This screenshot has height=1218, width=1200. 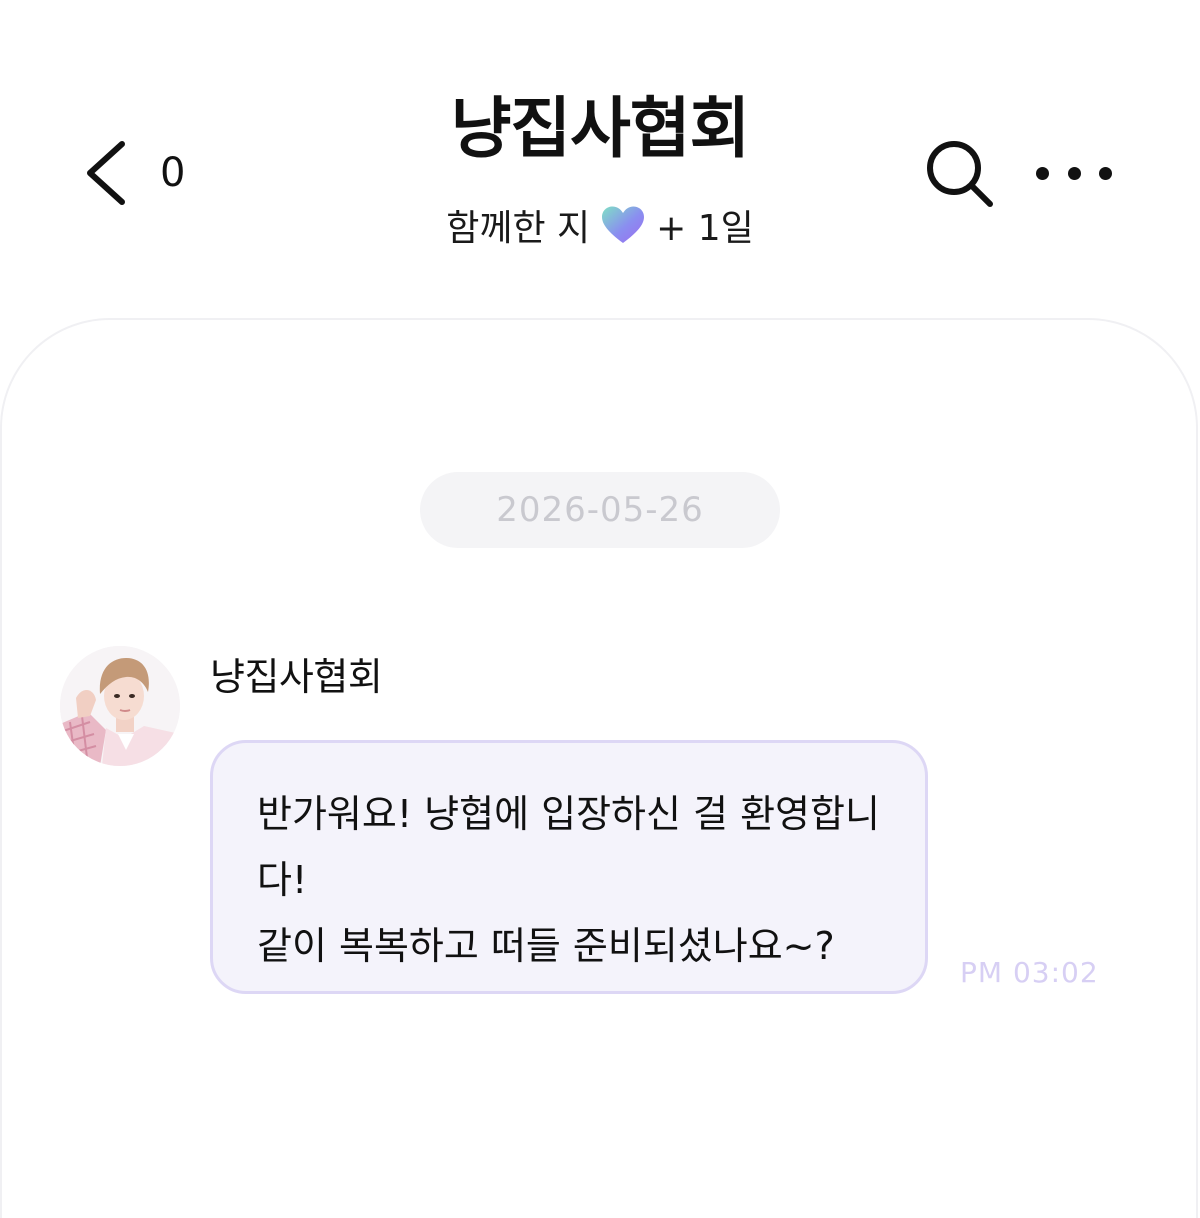 I want to click on sender-name: 냥집사협회, so click(x=296, y=677).